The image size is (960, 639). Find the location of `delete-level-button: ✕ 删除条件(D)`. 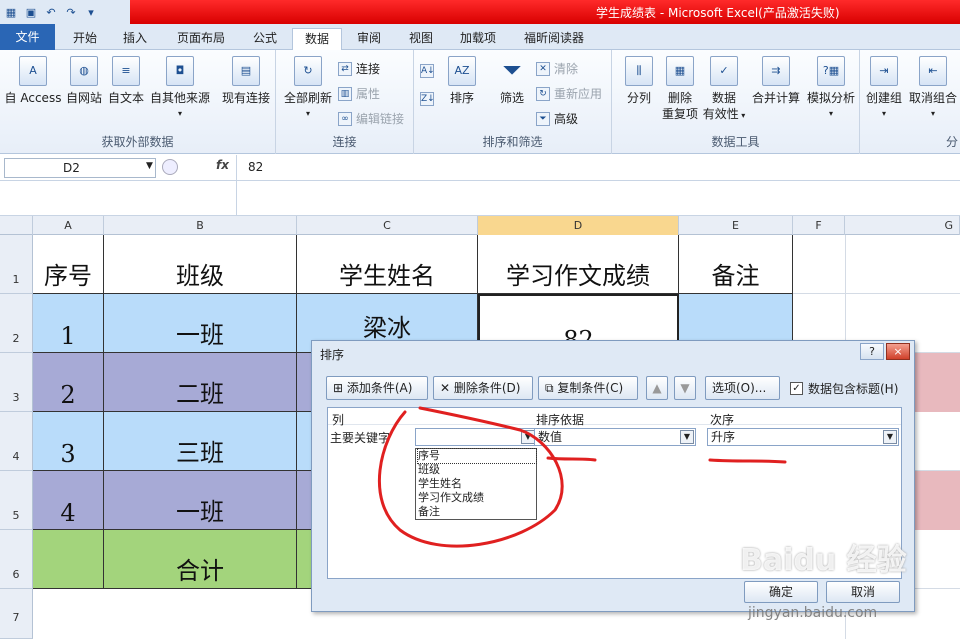

delete-level-button: ✕ 删除条件(D) is located at coordinates (483, 388).